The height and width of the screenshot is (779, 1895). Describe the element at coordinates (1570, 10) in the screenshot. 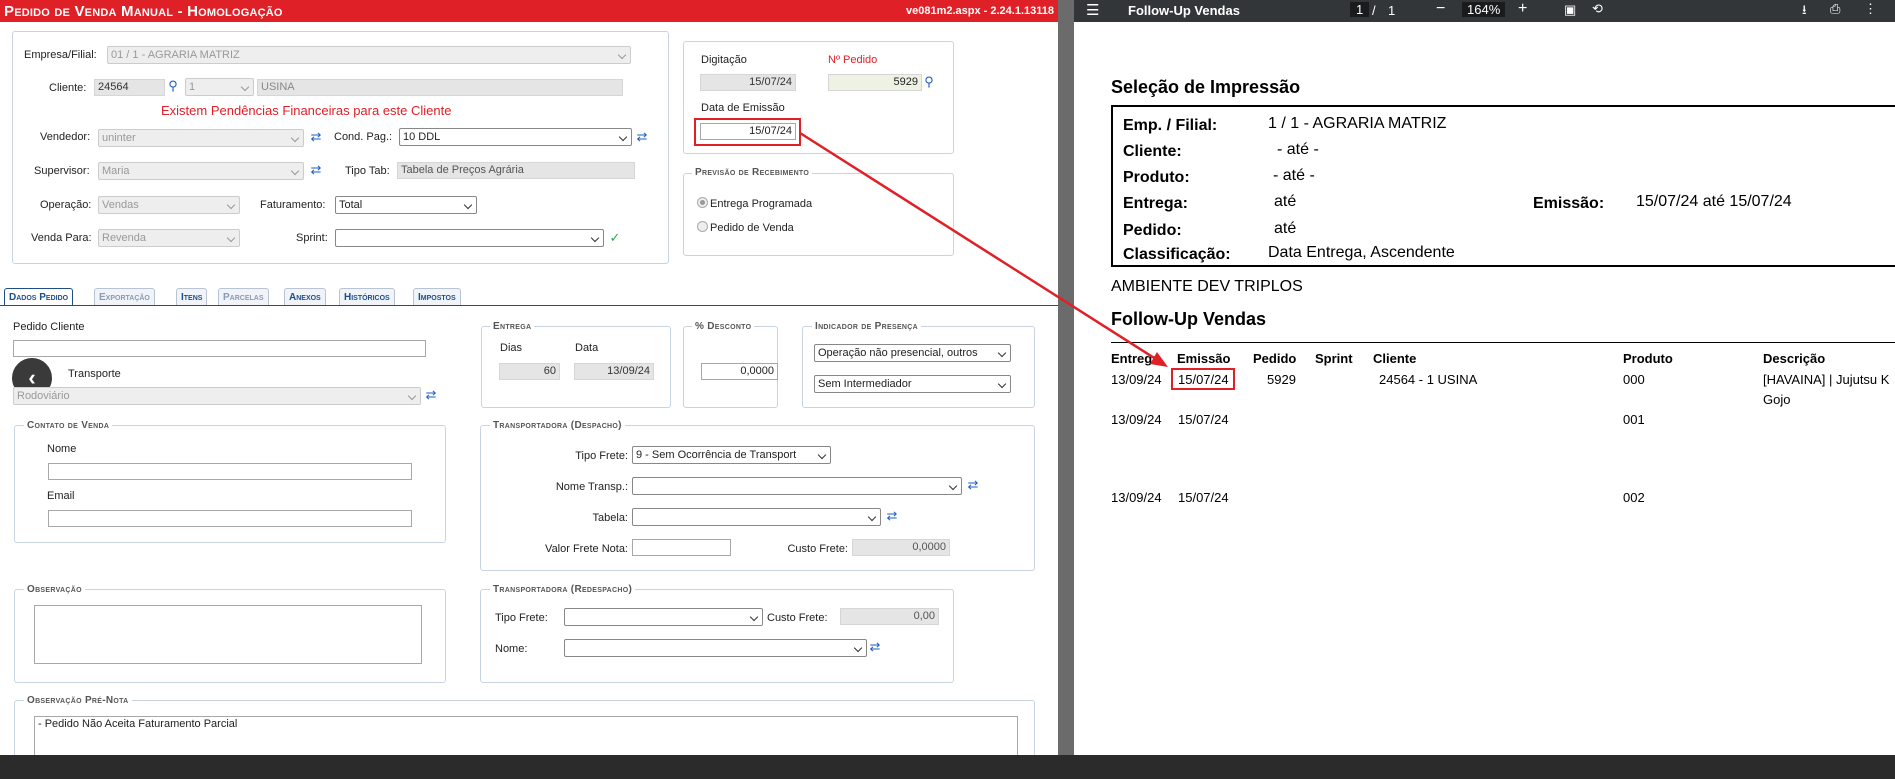

I see `fit-page-icon: ▣` at that location.